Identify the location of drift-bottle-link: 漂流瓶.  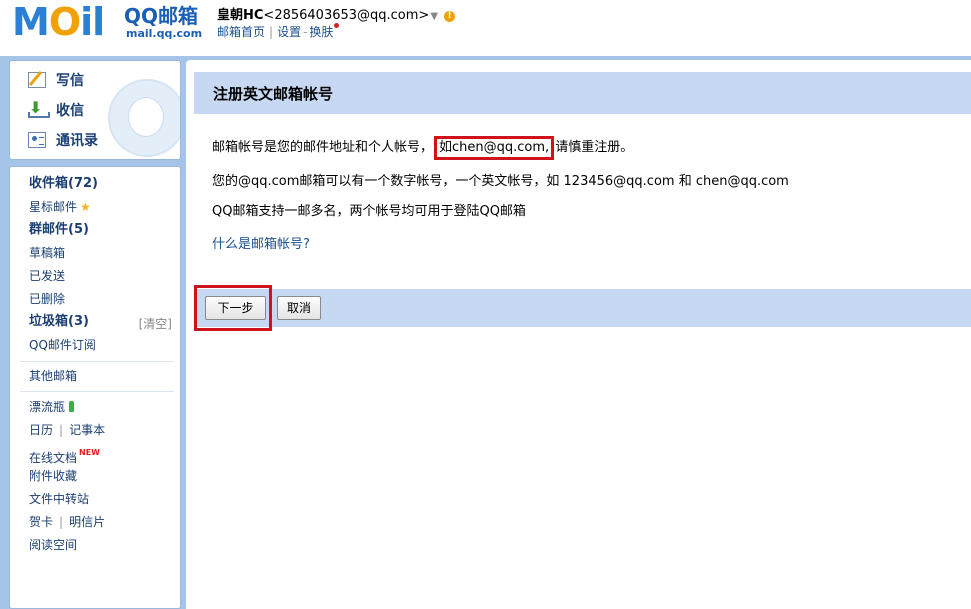
(52, 407).